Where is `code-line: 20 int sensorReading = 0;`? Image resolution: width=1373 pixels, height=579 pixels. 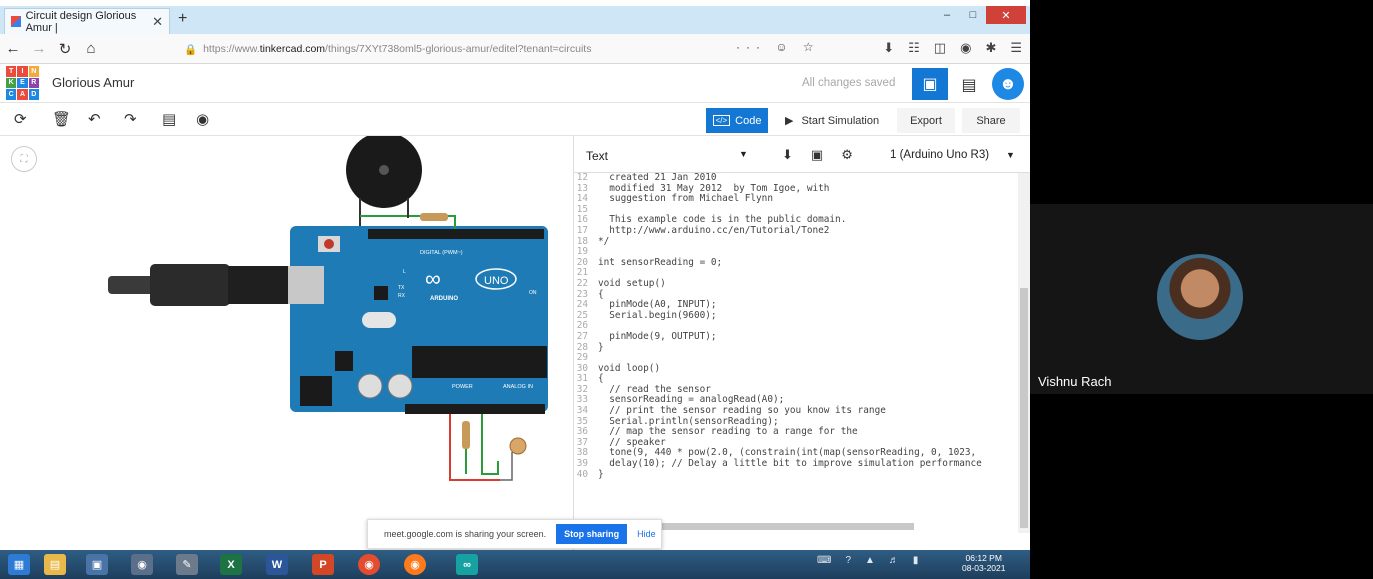 code-line: 20 int sensorReading = 0; is located at coordinates (800, 263).